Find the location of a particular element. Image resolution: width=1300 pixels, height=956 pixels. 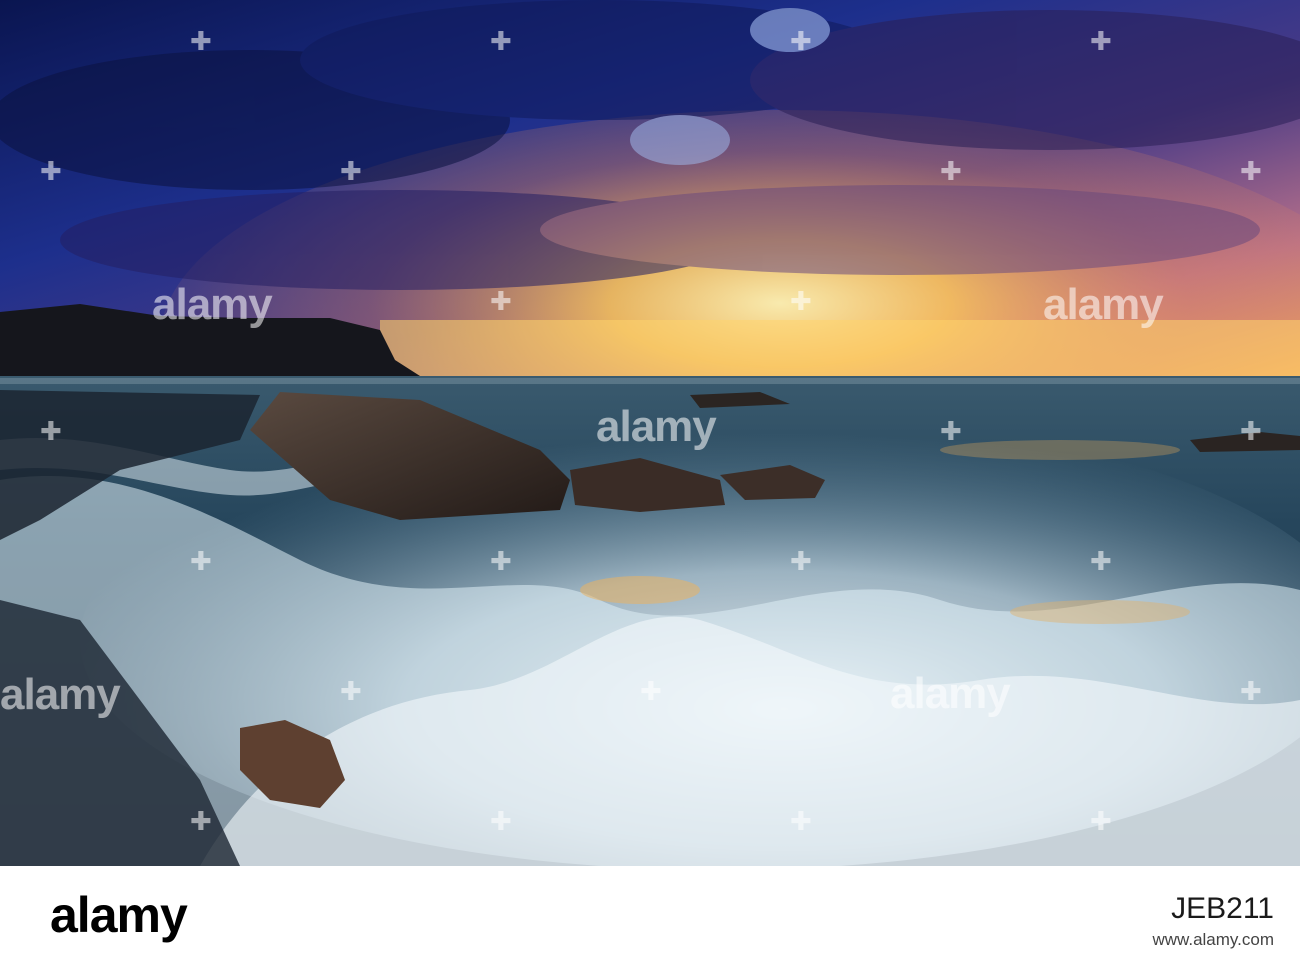

footer-bar: alamy JEB211 www.alamy.com is located at coordinates (650, 911).